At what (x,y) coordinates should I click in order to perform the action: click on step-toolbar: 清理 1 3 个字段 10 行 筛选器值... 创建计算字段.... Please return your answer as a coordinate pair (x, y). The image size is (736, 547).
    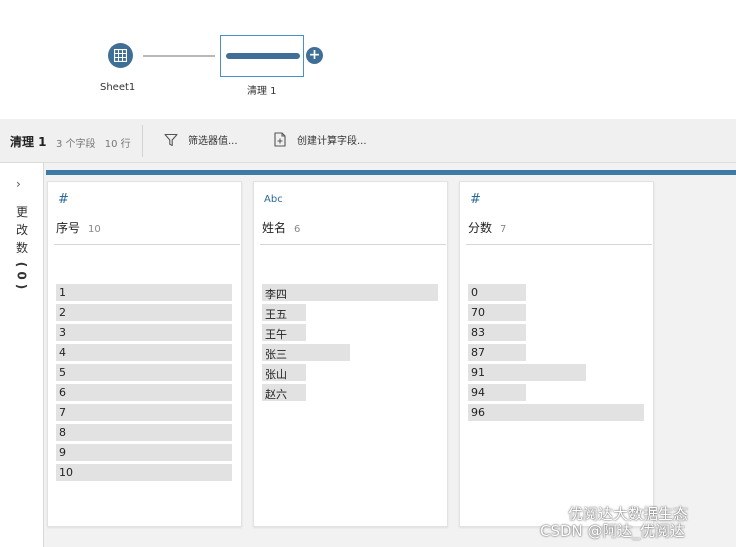
    Looking at the image, I should click on (368, 141).